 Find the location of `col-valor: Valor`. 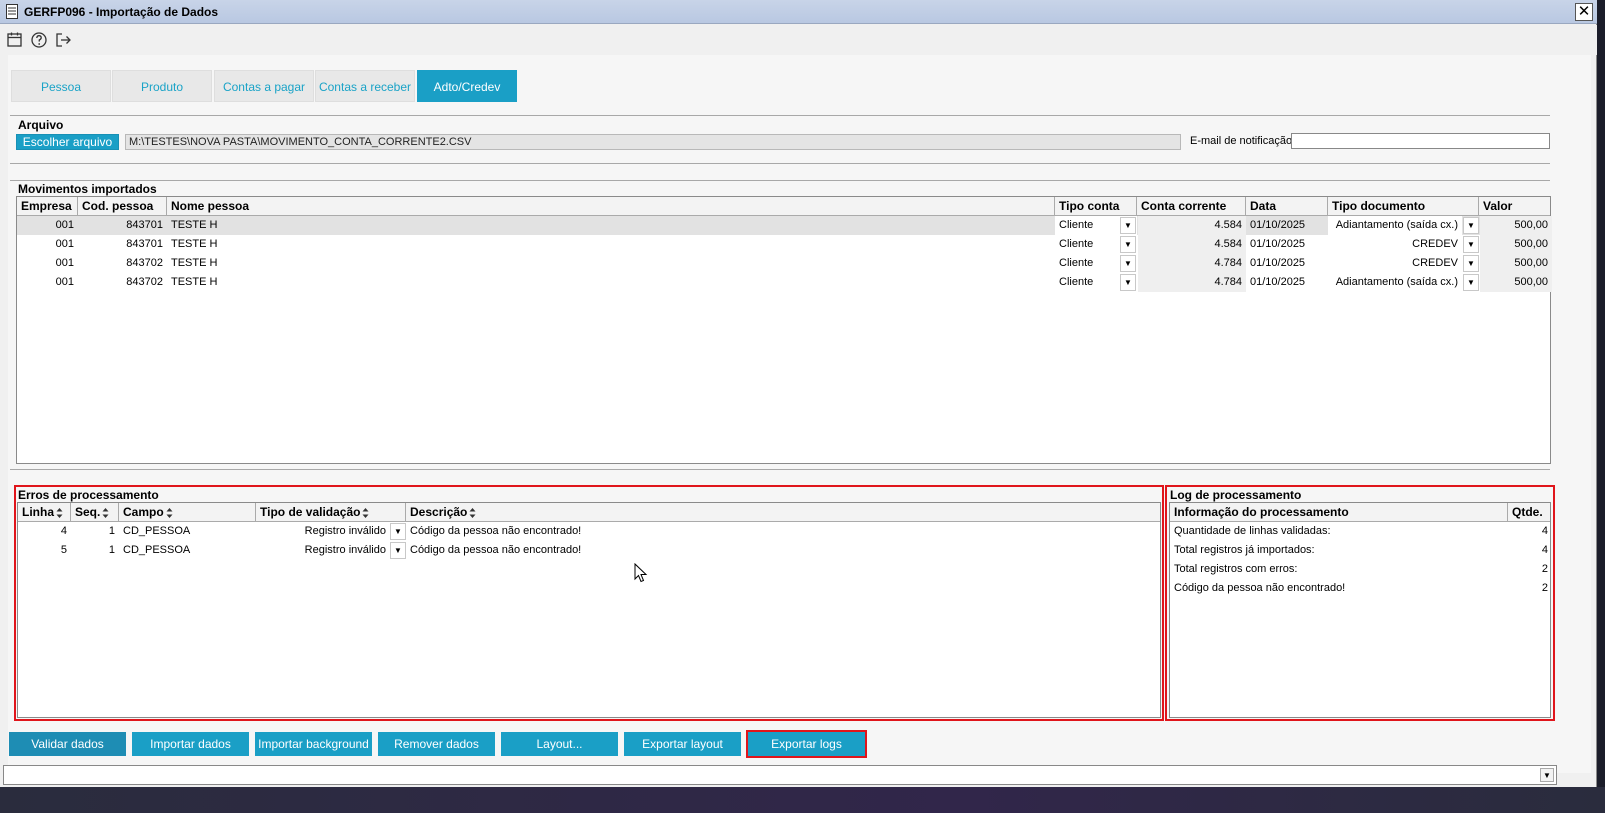

col-valor: Valor is located at coordinates (1515, 206).